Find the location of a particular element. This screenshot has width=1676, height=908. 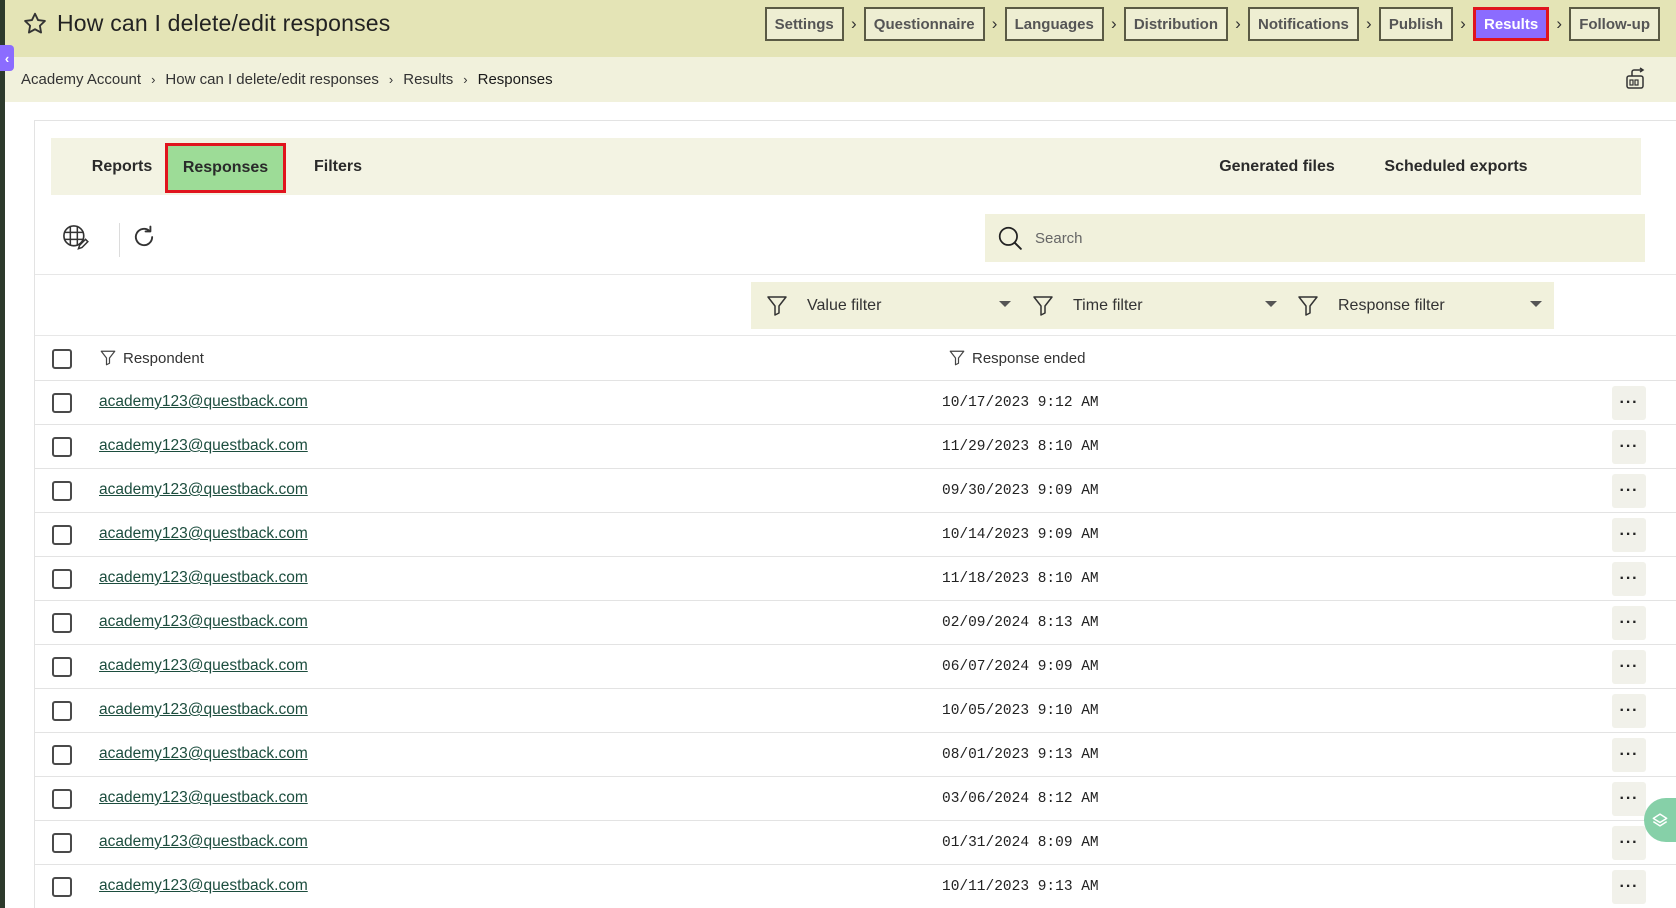

filter-bar: Value filter Time filter Response filter is located at coordinates (855, 306).